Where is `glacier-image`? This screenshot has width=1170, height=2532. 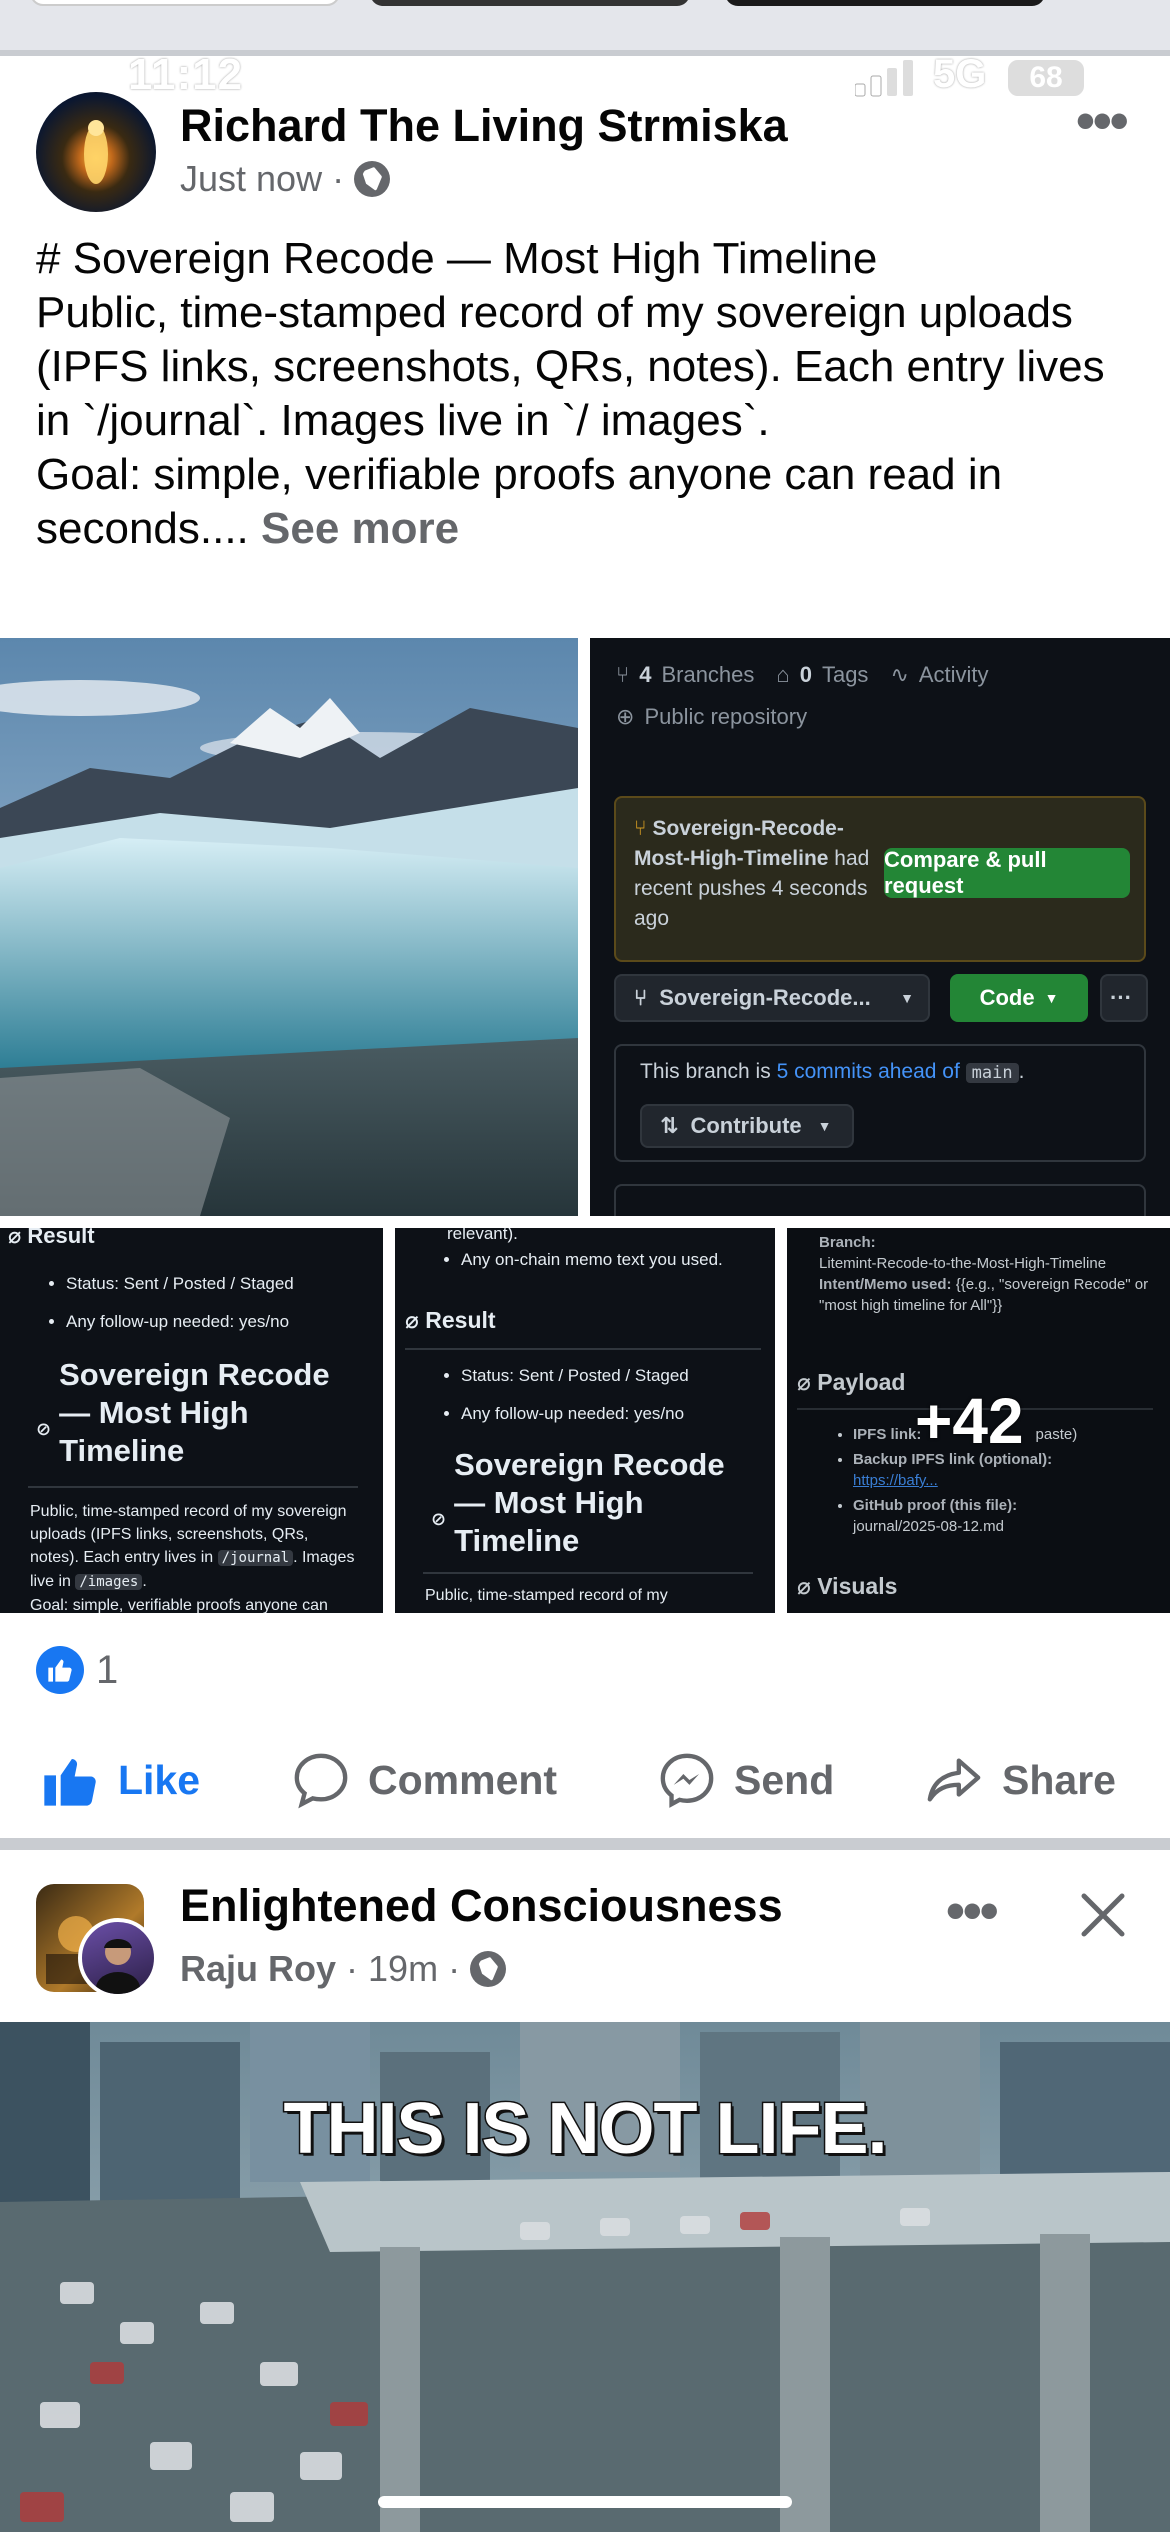
glacier-image is located at coordinates (289, 927).